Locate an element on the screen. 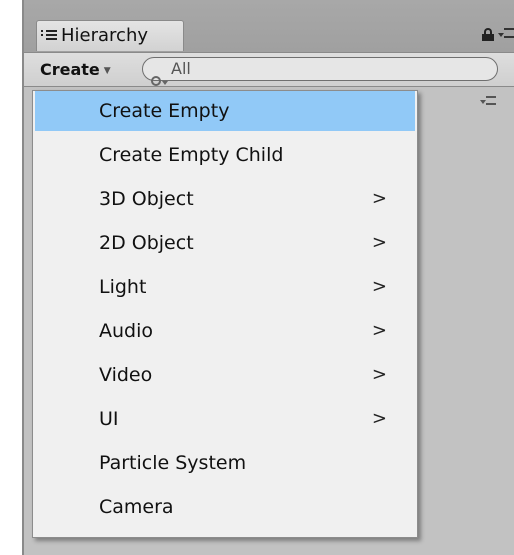 The width and height of the screenshot is (514, 555). create-button: Create ▼ is located at coordinates (76, 70).